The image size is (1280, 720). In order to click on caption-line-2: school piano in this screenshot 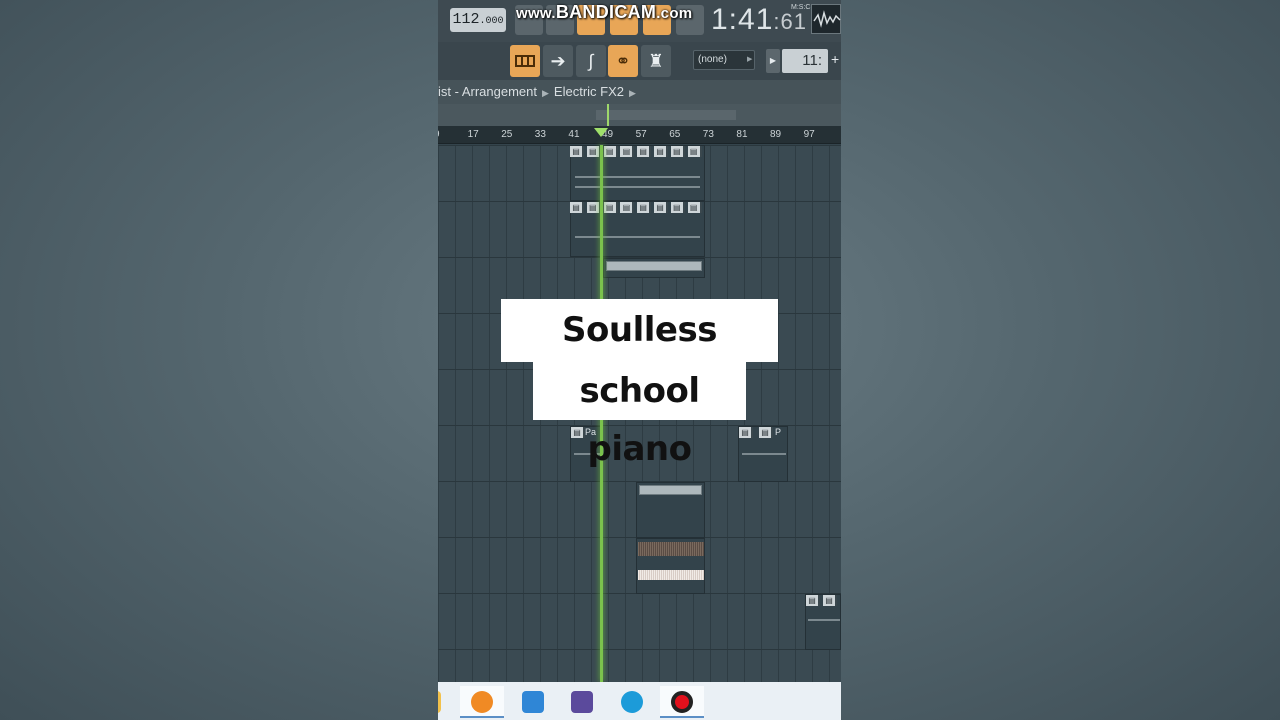, I will do `click(639, 415)`.